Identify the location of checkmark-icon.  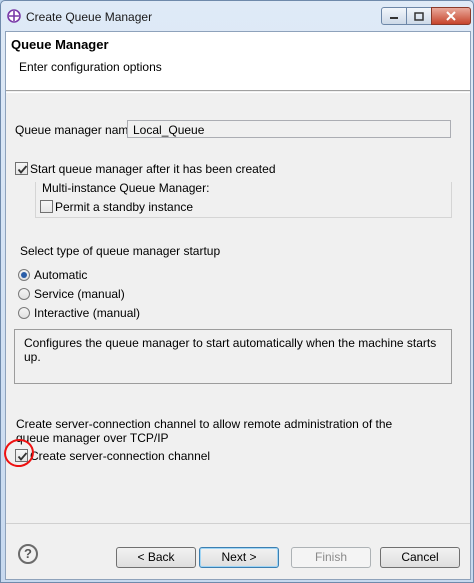
(22, 169).